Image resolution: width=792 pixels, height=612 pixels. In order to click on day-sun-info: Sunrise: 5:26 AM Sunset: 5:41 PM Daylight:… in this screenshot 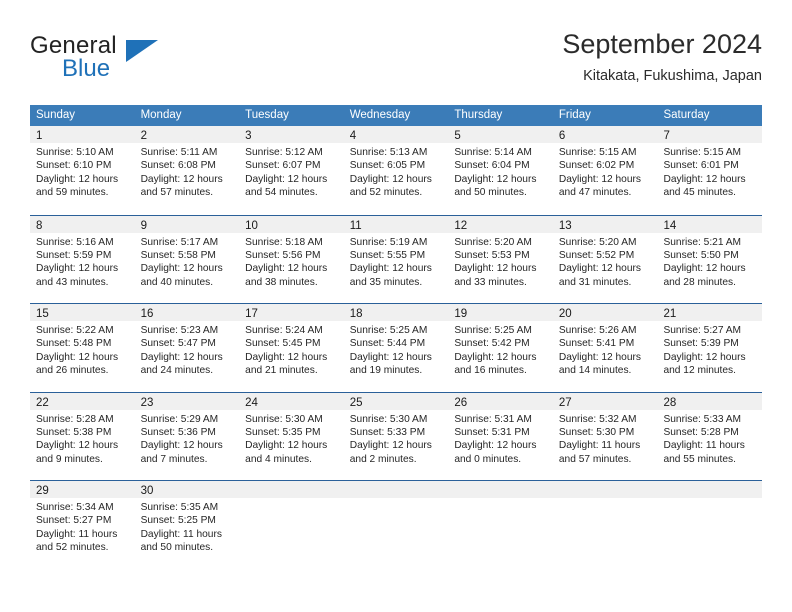, I will do `click(605, 349)`.